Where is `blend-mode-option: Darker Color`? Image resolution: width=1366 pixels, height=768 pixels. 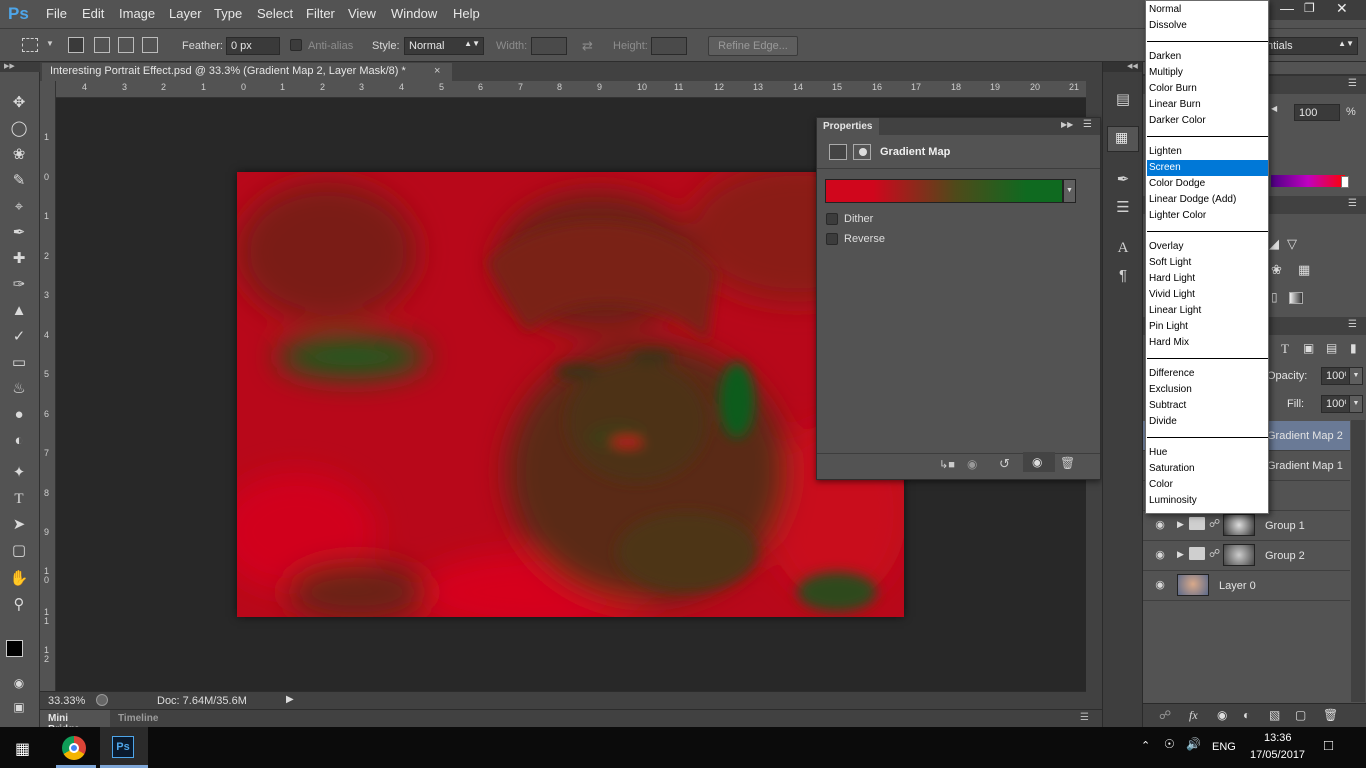 blend-mode-option: Darker Color is located at coordinates (1207, 121).